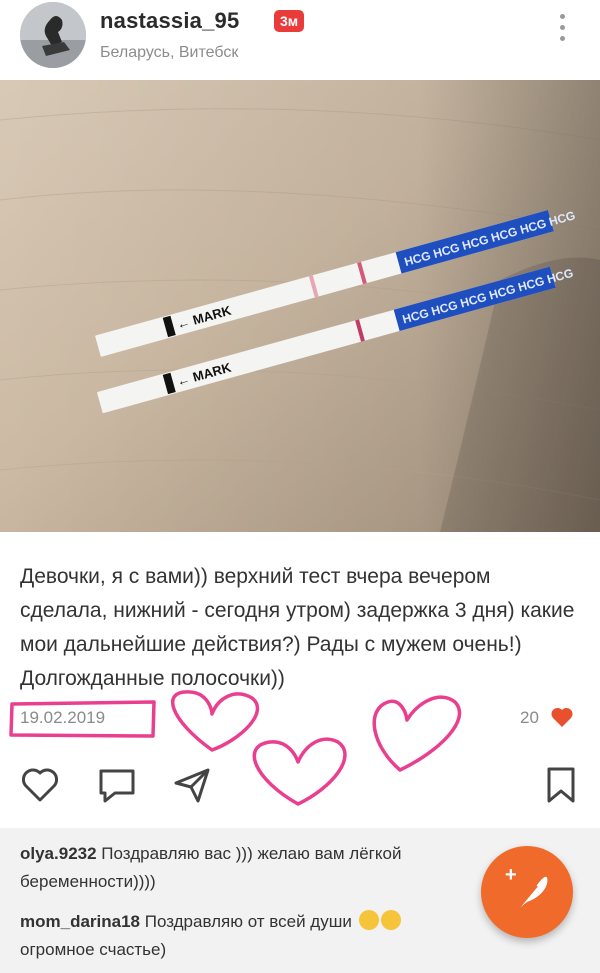 The height and width of the screenshot is (973, 600). I want to click on post-date: 19.02.2019, so click(63, 717).